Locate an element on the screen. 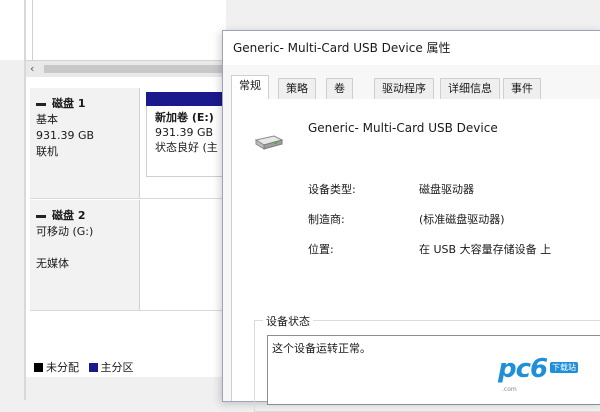 The width and height of the screenshot is (600, 412). device-type-value: 磁盘驱动器 is located at coordinates (446, 189).